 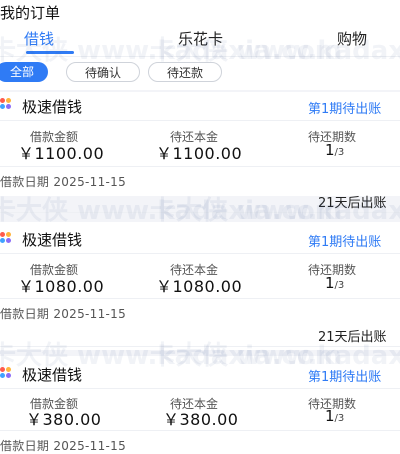 What do you see at coordinates (199, 286) in the screenshot?
I see `principal-due-value: ￥1080.00` at bounding box center [199, 286].